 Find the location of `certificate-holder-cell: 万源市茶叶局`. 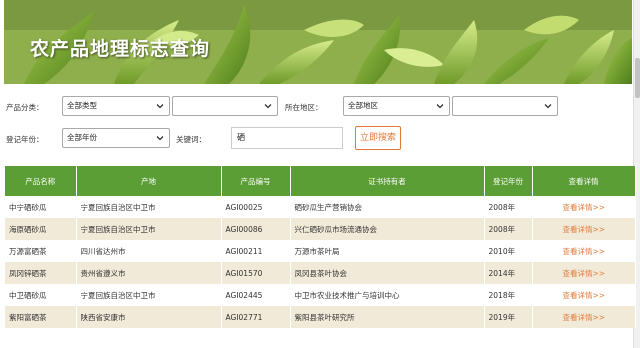

certificate-holder-cell: 万源市茶叶局 is located at coordinates (387, 251).